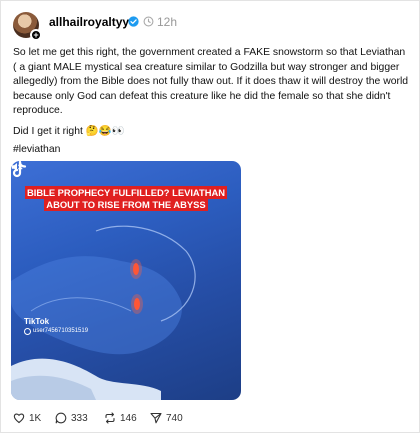 The width and height of the screenshot is (420, 433). Describe the element at coordinates (27, 26) in the screenshot. I see `avatar: +` at that location.